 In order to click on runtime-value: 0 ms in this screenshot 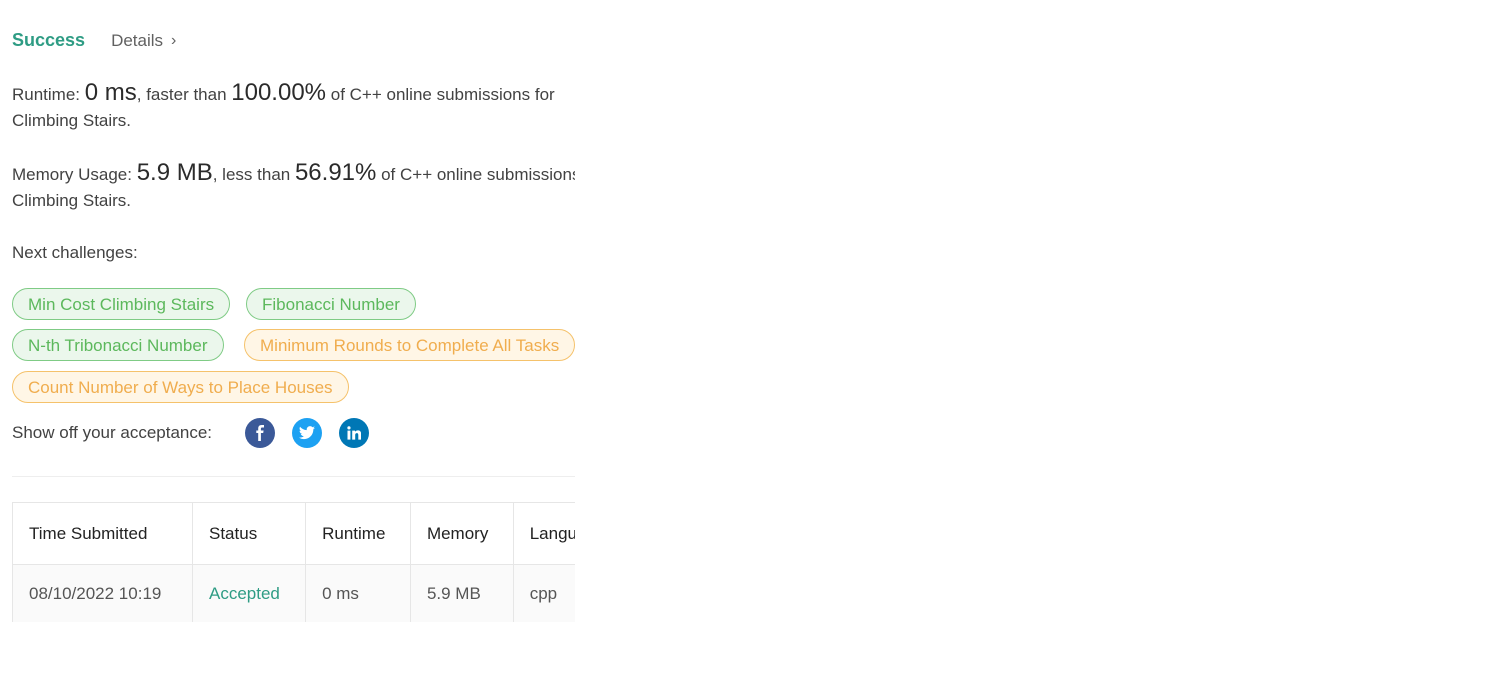, I will do `click(110, 92)`.